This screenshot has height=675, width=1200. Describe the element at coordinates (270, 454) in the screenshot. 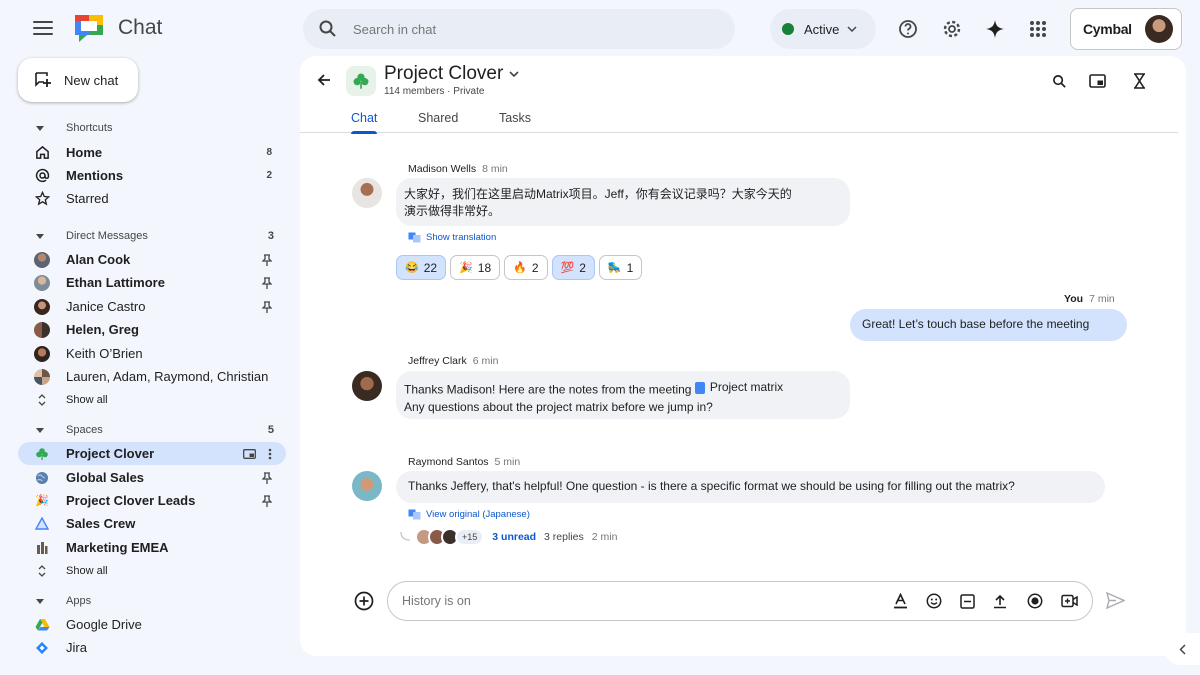

I see `more-vert-icon` at that location.